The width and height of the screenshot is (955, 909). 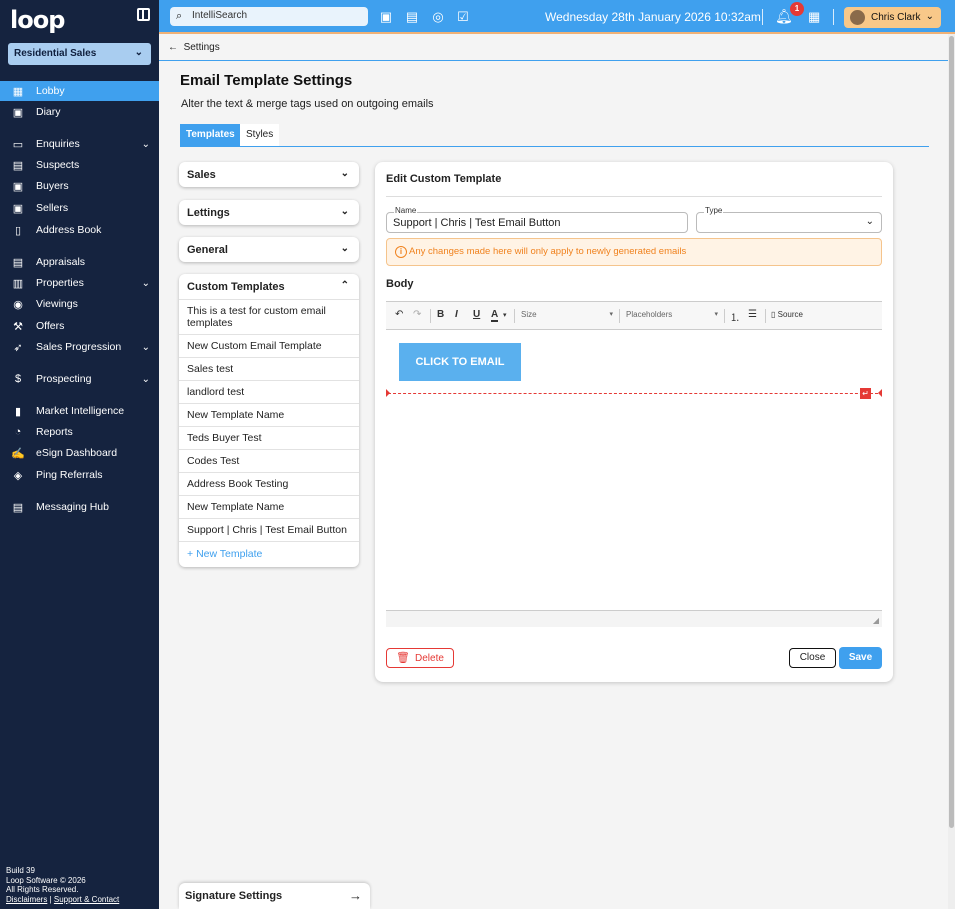 I want to click on add-appointment-icon: ▤, so click(x=412, y=17).